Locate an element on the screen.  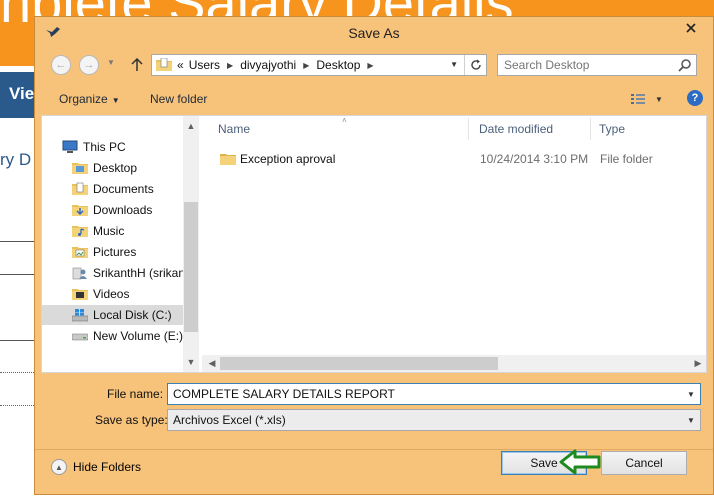
desktop-folder-icon is located at coordinates (80, 168).